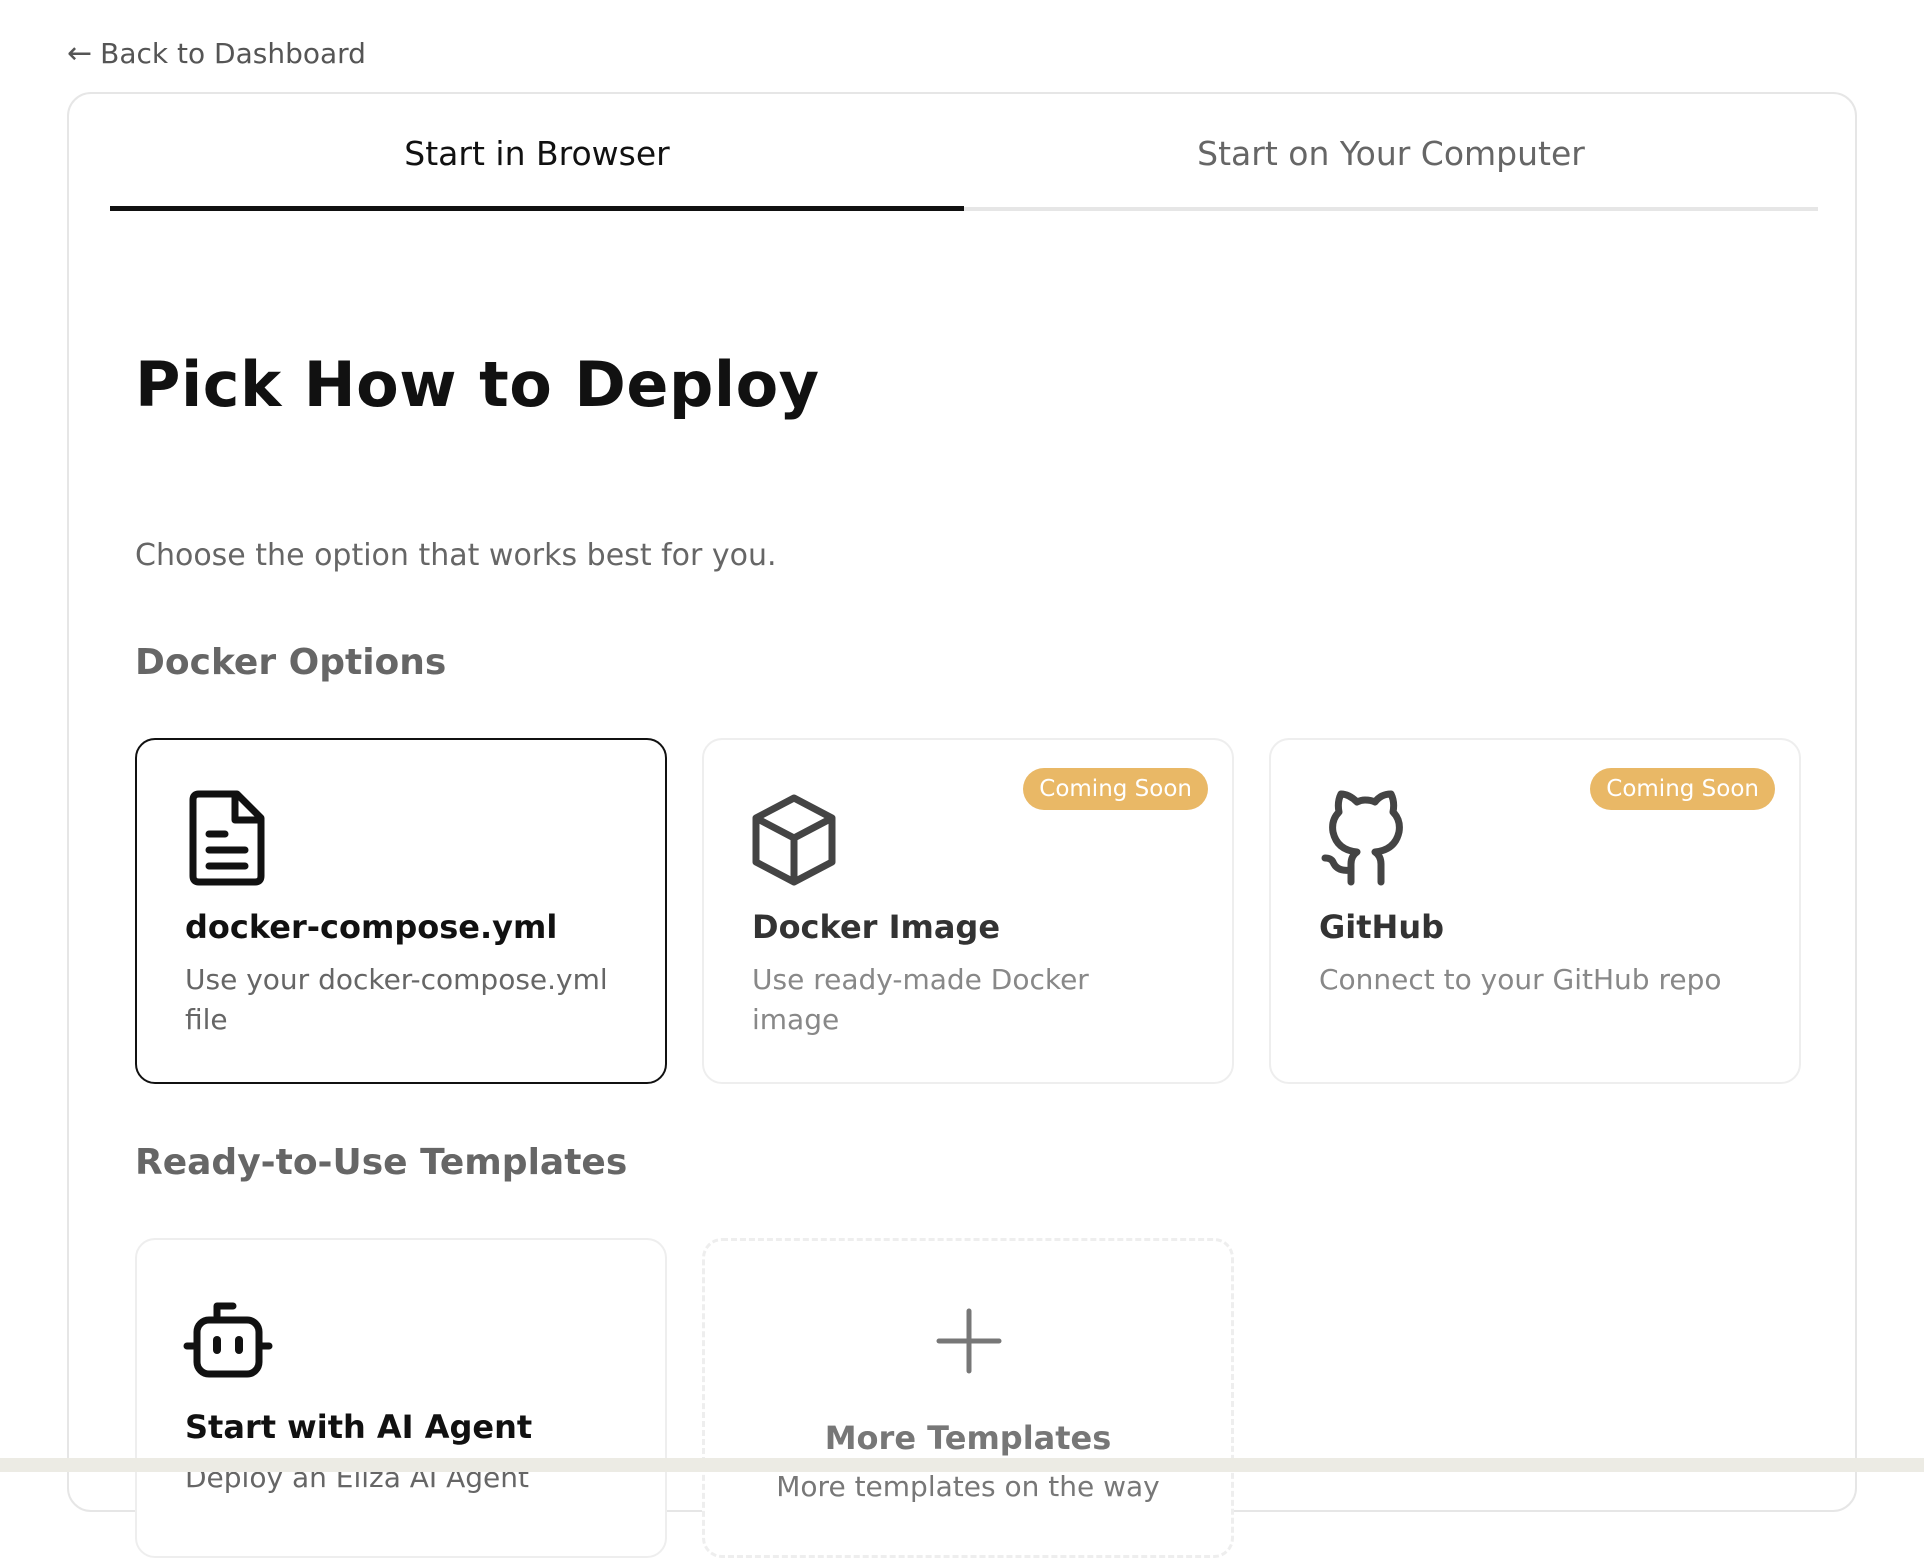  I want to click on docker-options-heading: Docker Options, so click(291, 662).